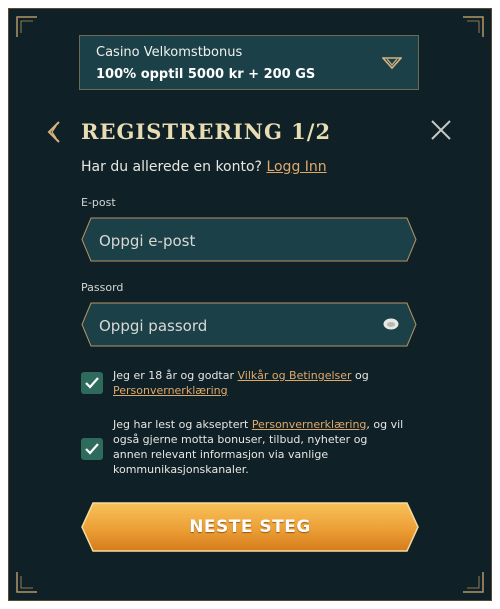  I want to click on marketing-privacy-link: Personvernerklæring, so click(309, 424).